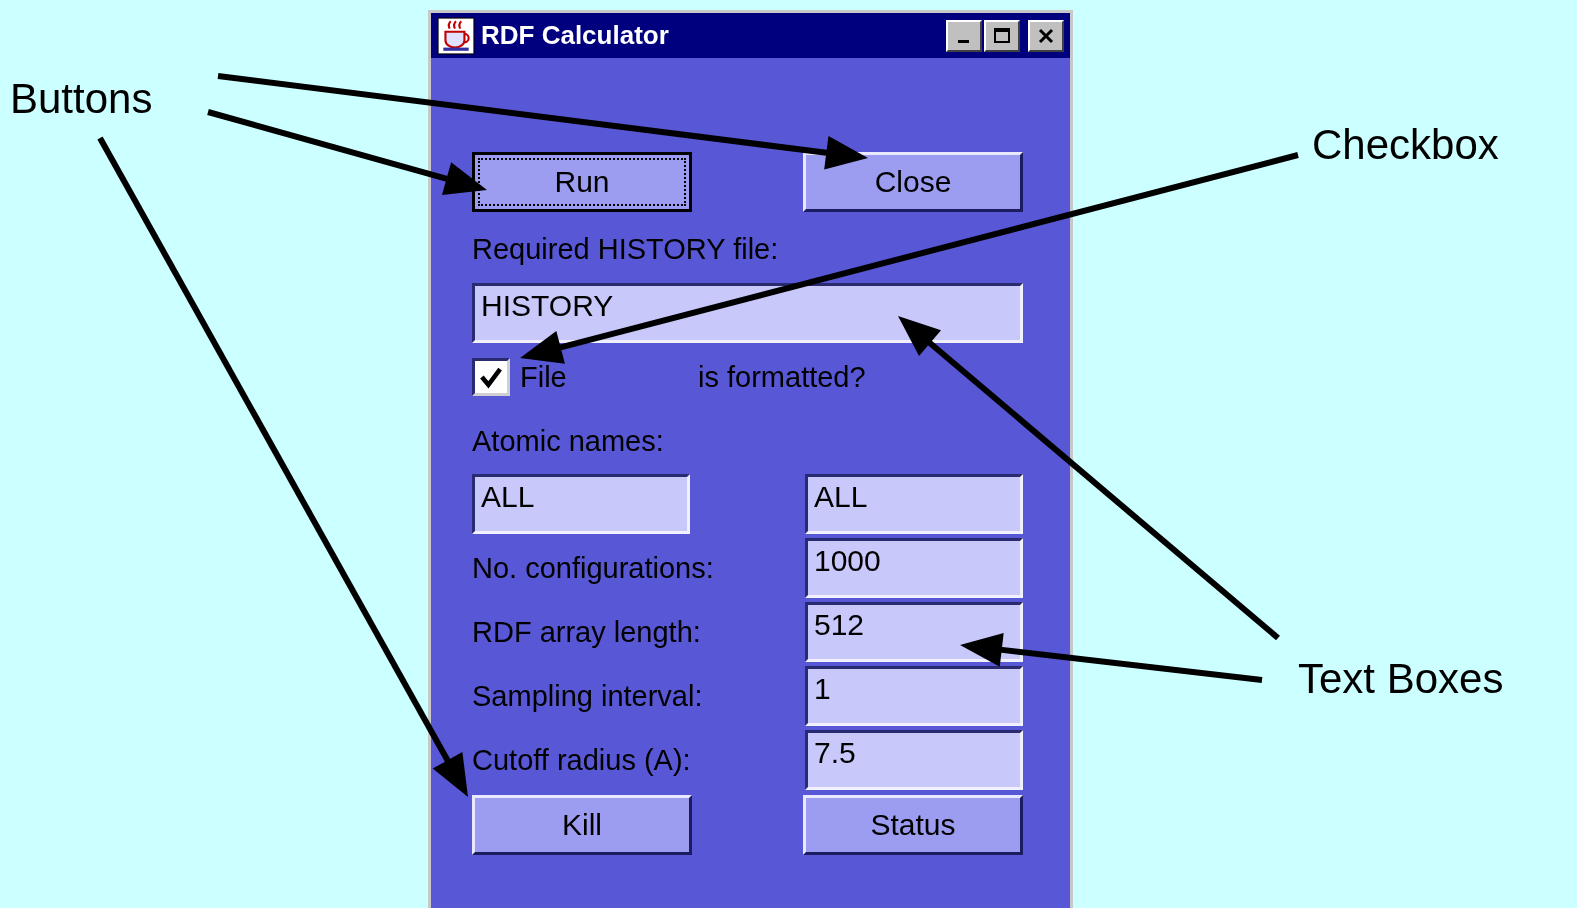  What do you see at coordinates (1046, 35) in the screenshot?
I see `close-button` at bounding box center [1046, 35].